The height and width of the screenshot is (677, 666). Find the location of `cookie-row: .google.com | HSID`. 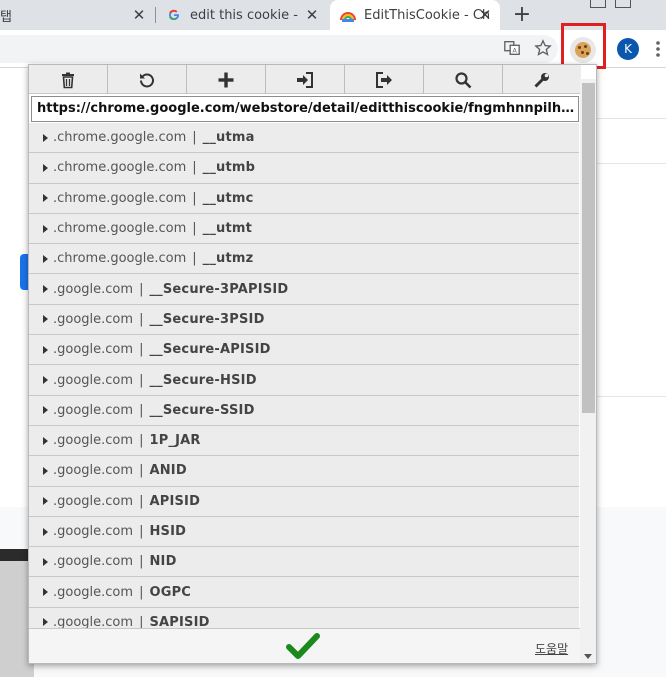

cookie-row: .google.com | HSID is located at coordinates (304, 532).